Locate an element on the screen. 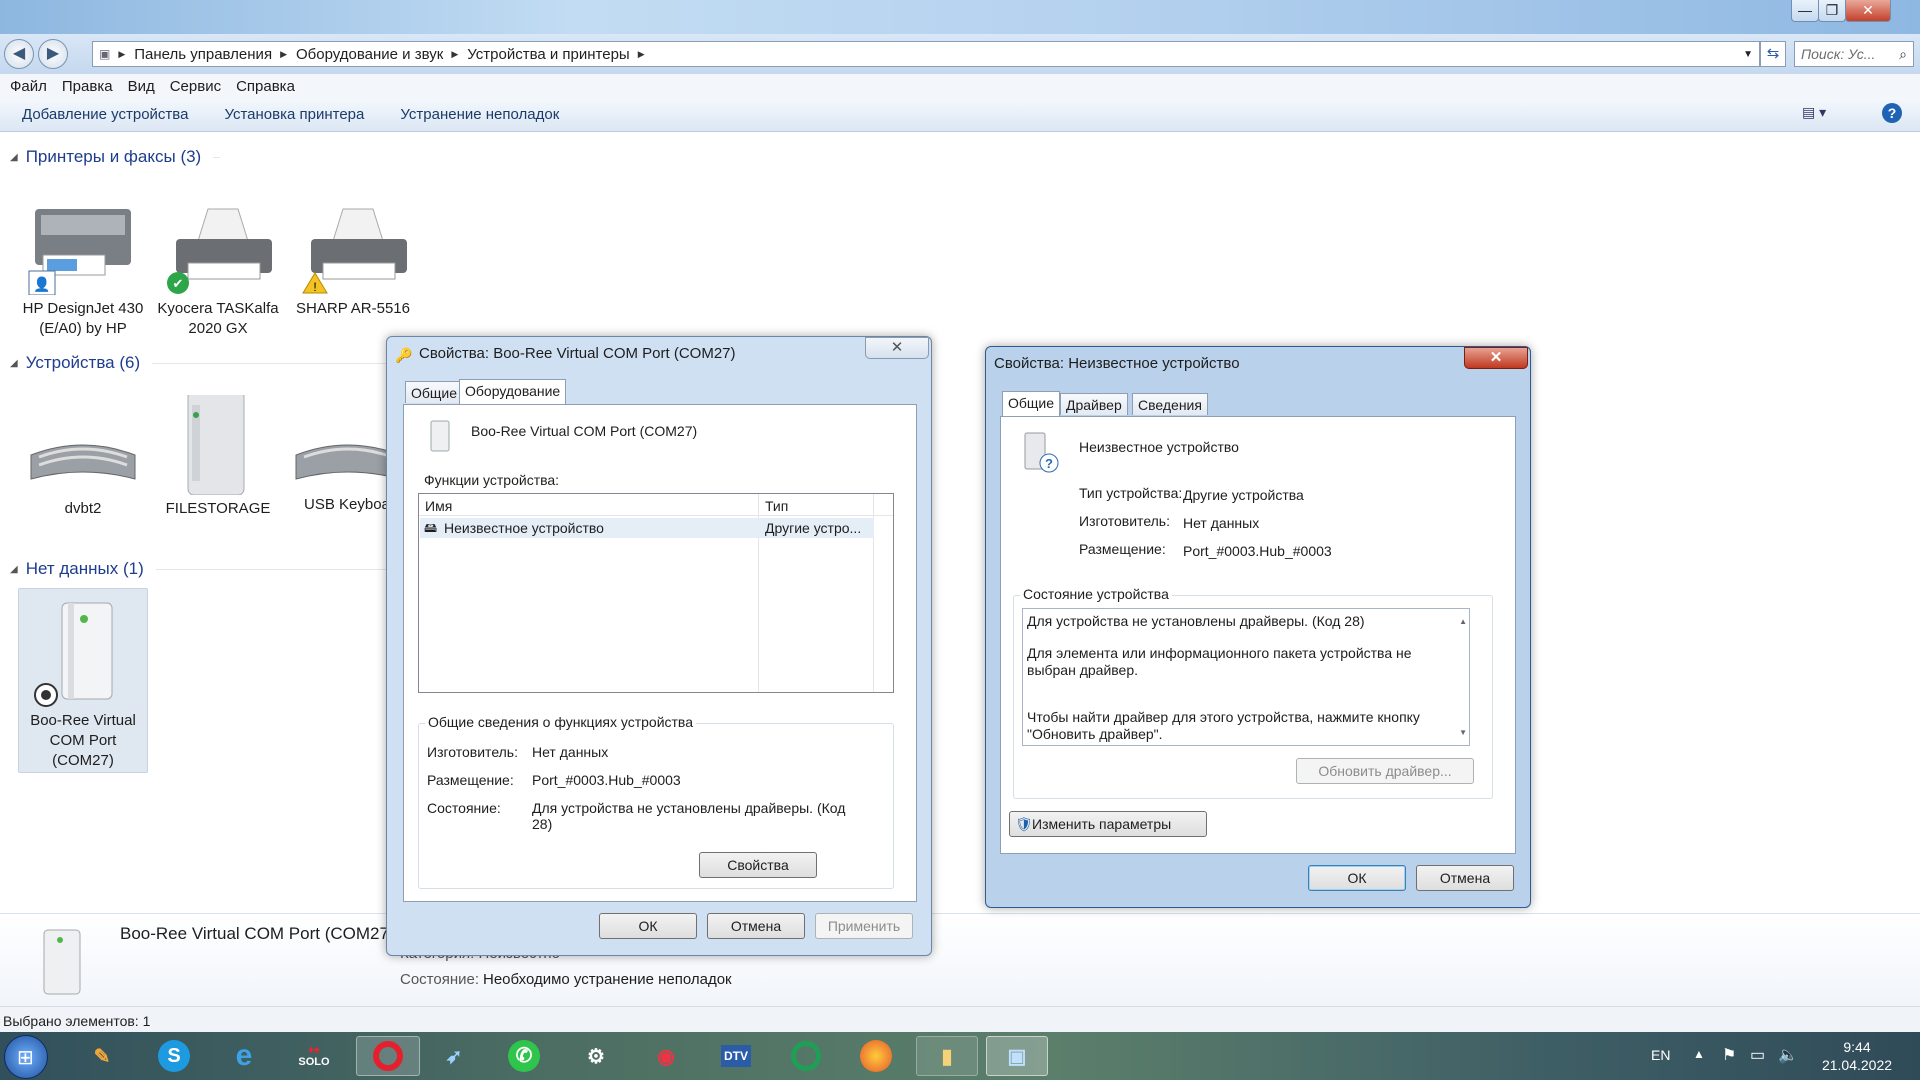 This screenshot has width=1920, height=1080. taskbar-app-green-icon is located at coordinates (806, 1056).